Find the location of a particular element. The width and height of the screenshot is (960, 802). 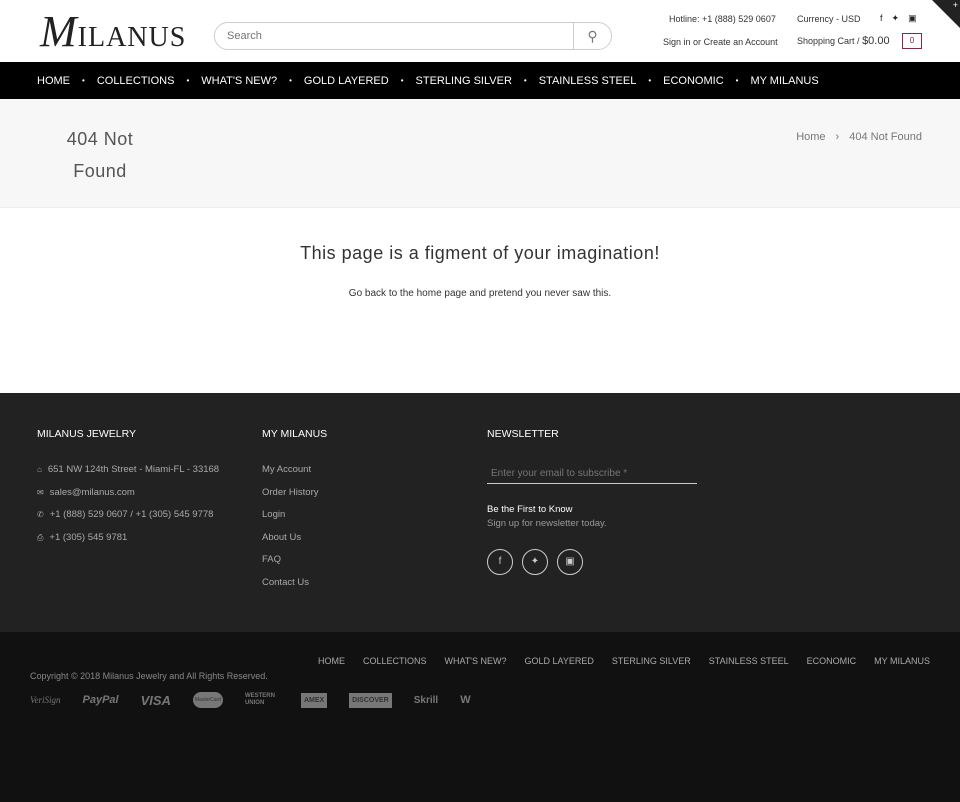

email-text: sales@milanus.com is located at coordinates (92, 492).